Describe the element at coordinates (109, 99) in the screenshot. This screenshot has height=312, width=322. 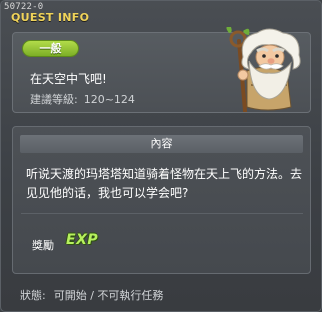
I see `level-range: 120~124` at that location.